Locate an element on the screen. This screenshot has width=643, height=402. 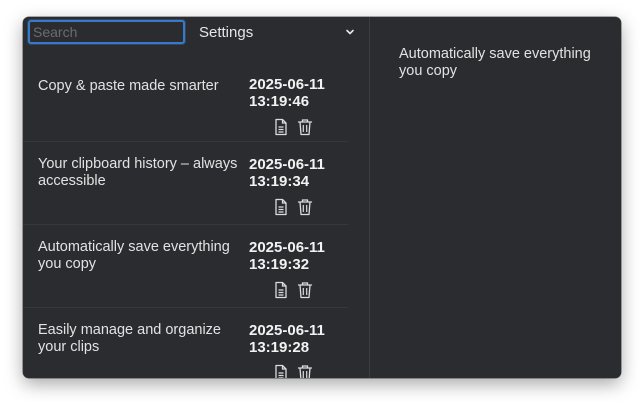
clip-timestamp: 2025-06-11 13:19:46 is located at coordinates (287, 93).